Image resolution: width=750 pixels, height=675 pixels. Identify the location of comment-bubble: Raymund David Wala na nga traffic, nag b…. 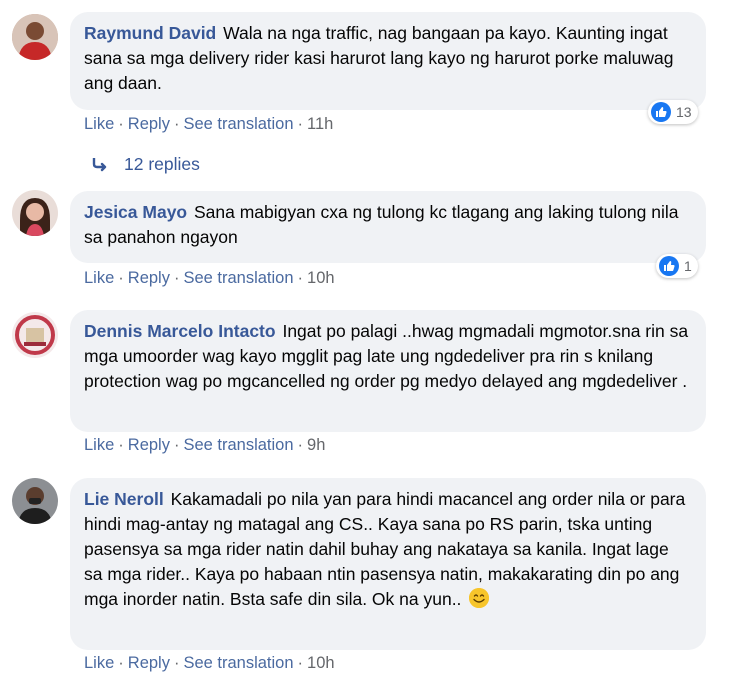
(388, 61).